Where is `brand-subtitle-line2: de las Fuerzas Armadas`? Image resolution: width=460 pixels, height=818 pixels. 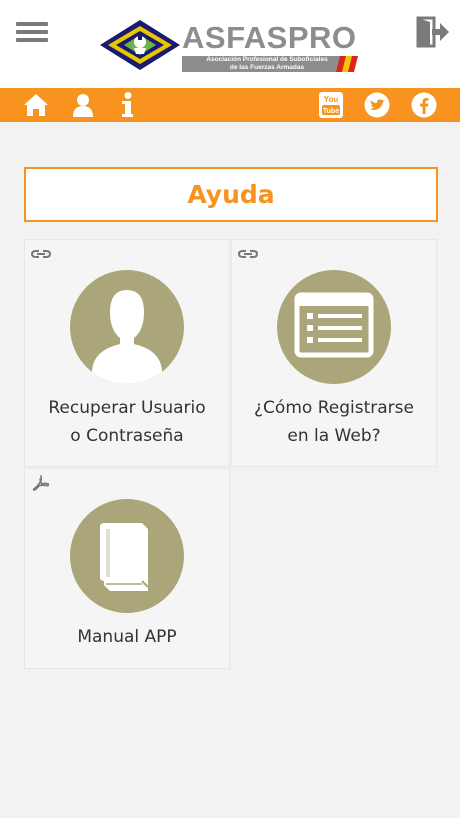
brand-subtitle-line2: de las Fuerzas Armadas is located at coordinates (267, 67).